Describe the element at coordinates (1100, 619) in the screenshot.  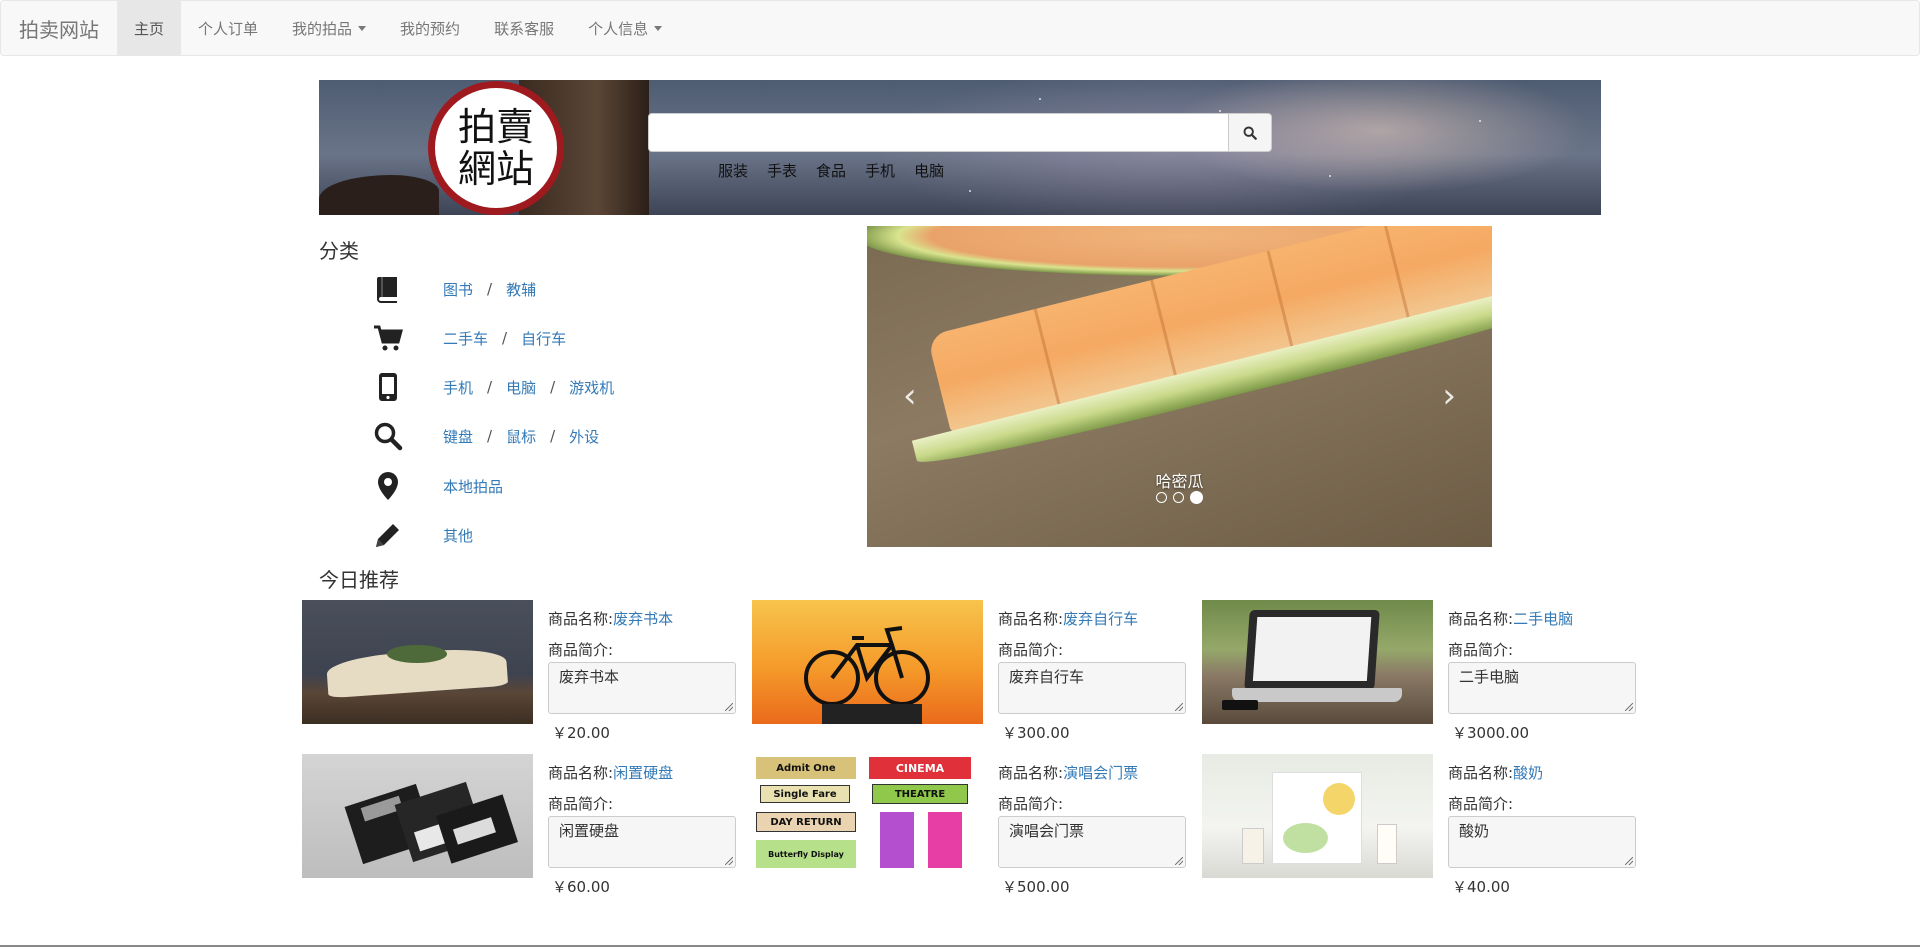
I see `product-name-link: 废弃自行车` at that location.